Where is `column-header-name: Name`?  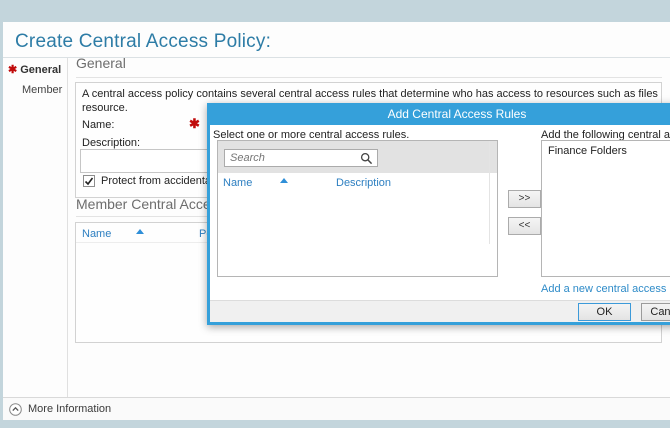
column-header-name: Name is located at coordinates (237, 183).